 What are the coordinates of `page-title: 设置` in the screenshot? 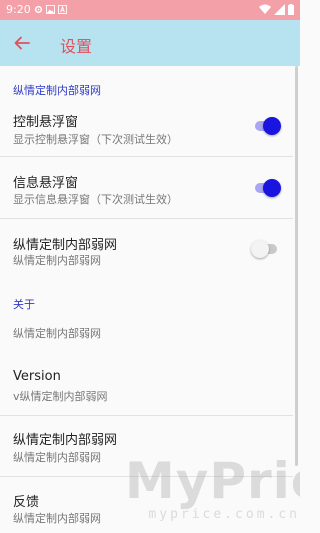 It's located at (76, 46).